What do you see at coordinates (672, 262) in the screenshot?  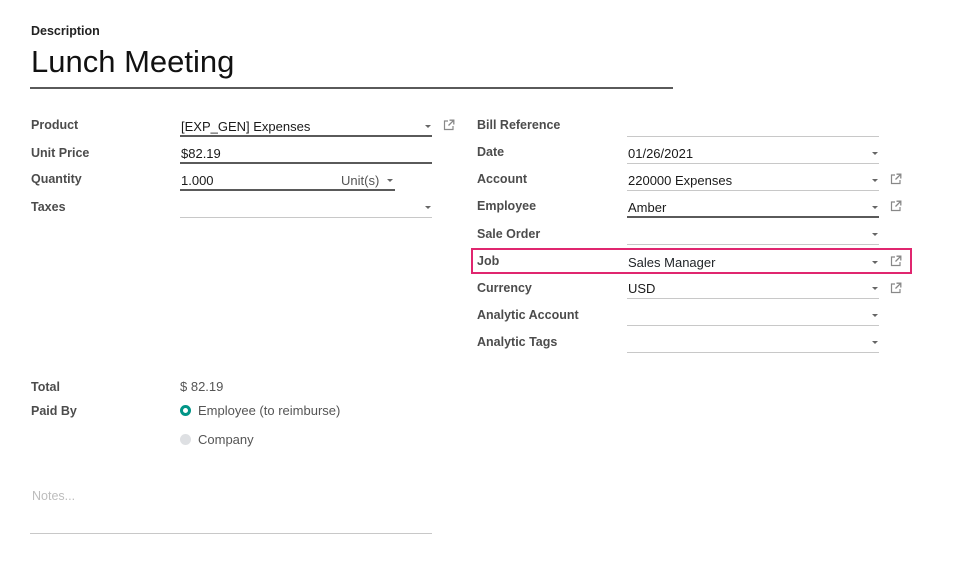 I see `job-value: Sales Manager` at bounding box center [672, 262].